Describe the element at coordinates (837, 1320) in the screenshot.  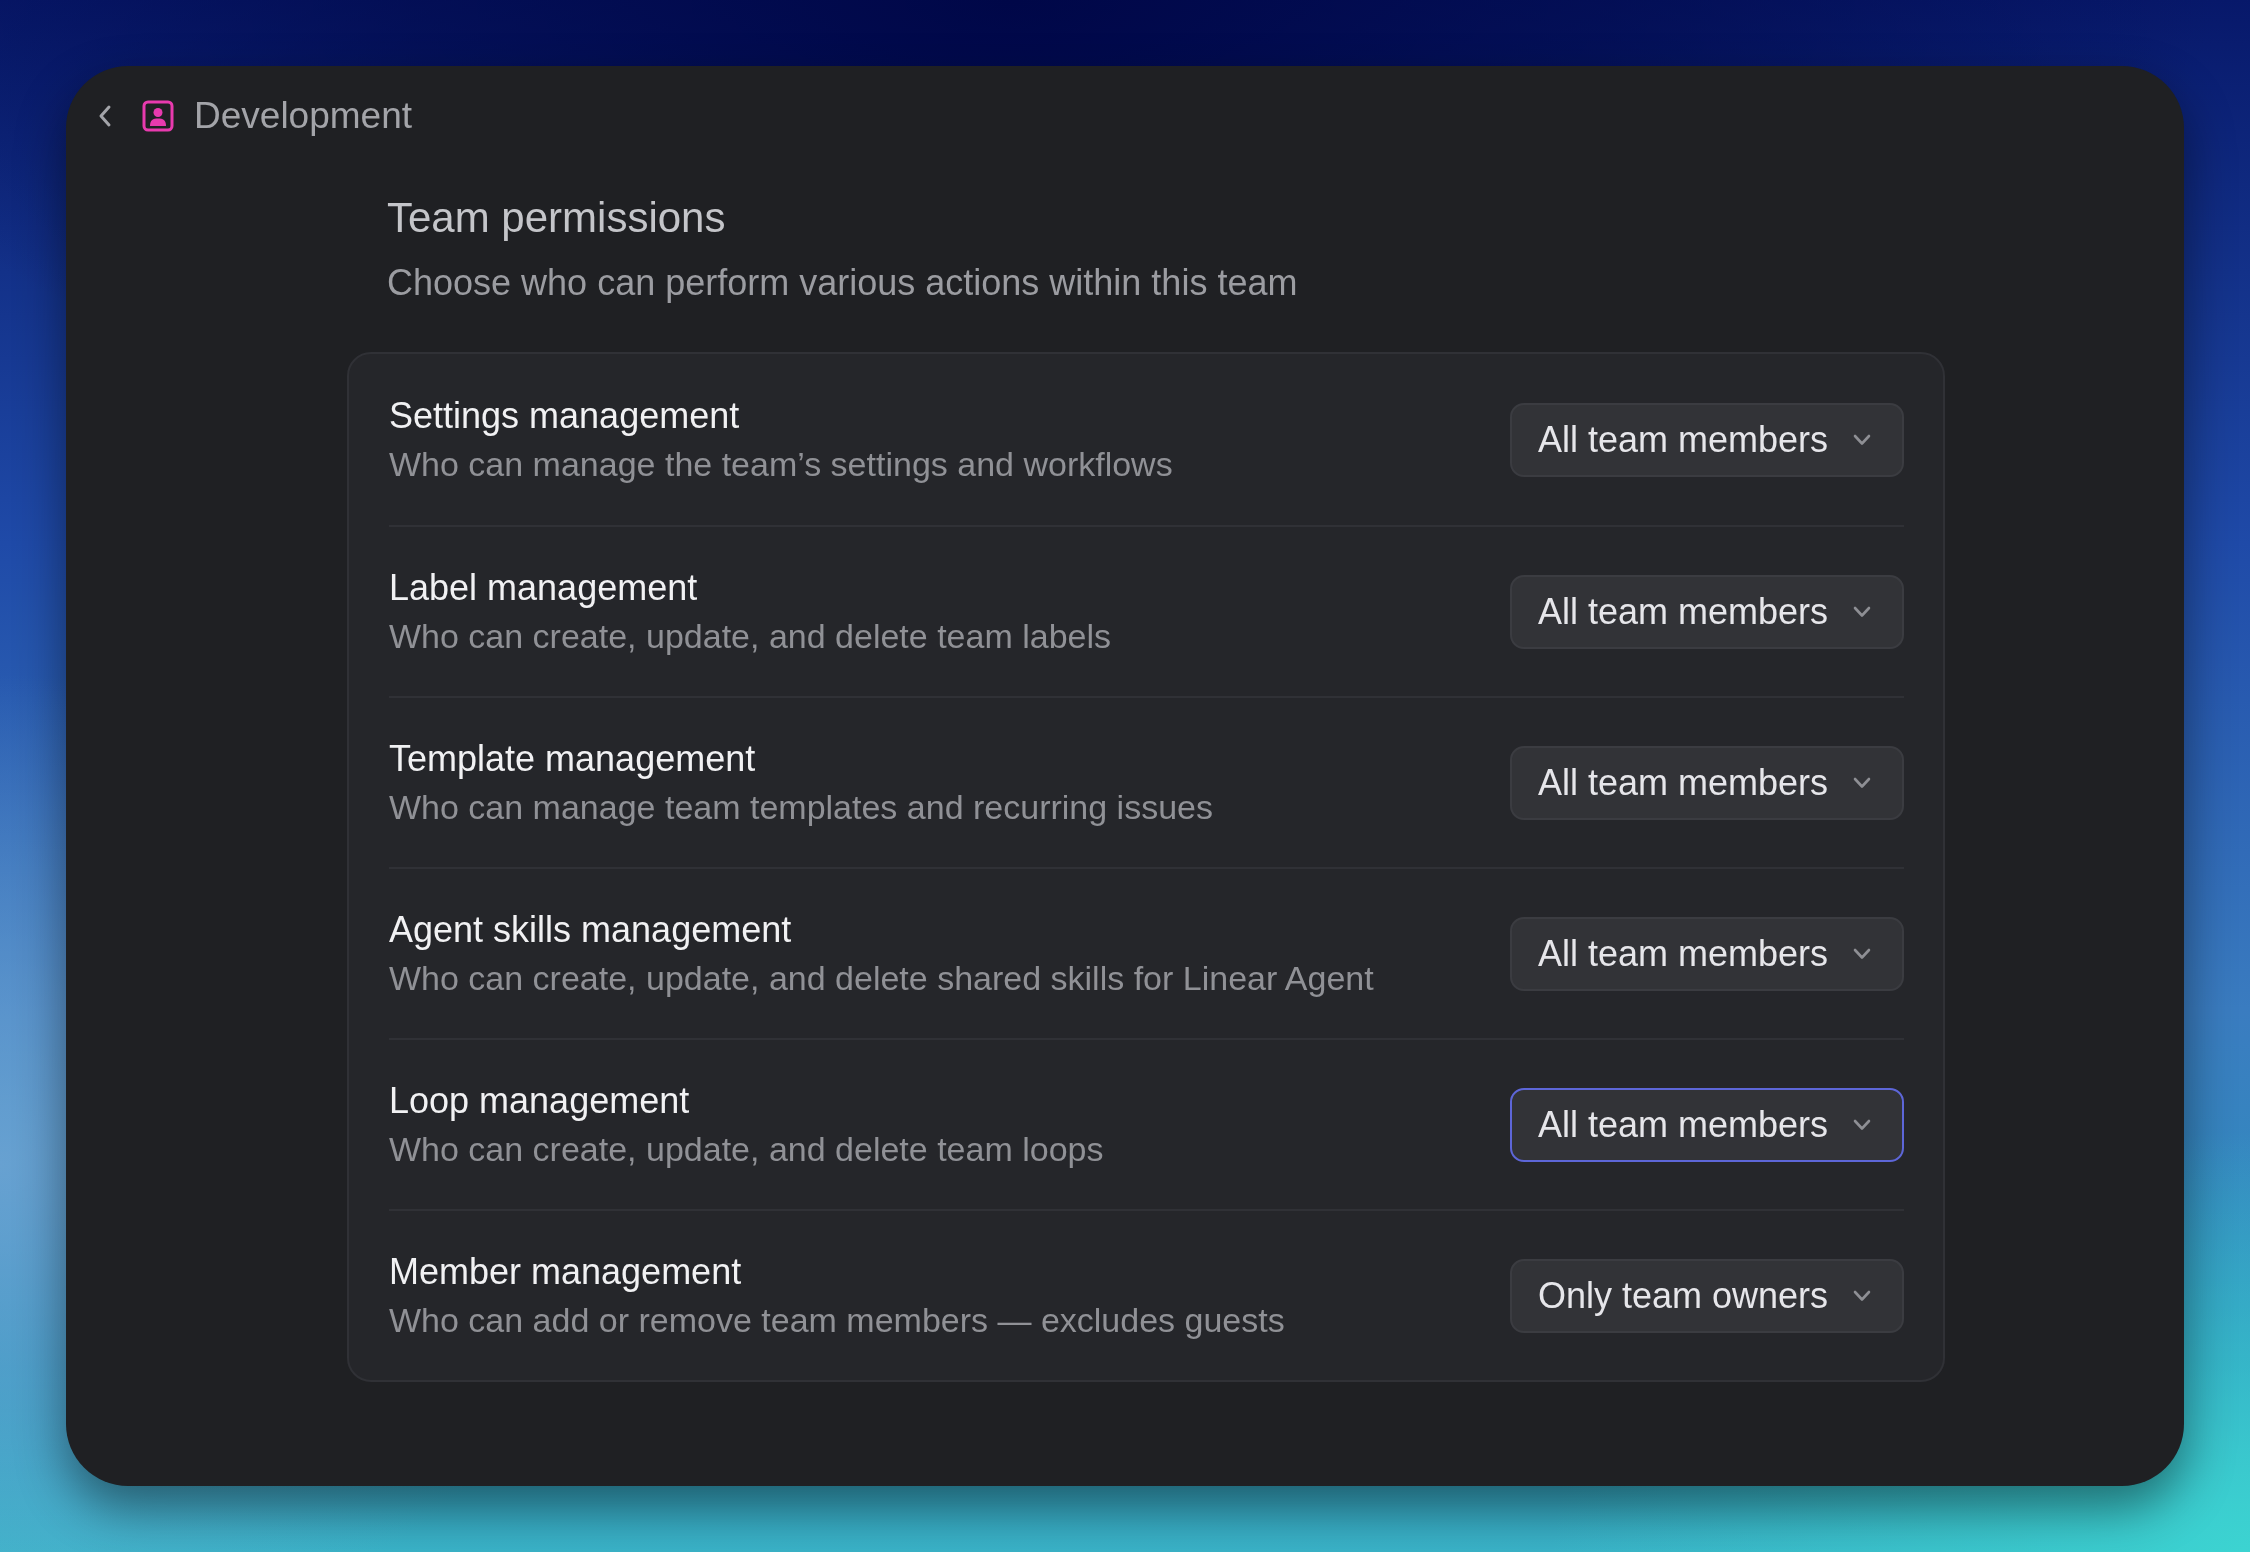
I see `permission-description: Who can add or remove team members — excludes guests` at that location.